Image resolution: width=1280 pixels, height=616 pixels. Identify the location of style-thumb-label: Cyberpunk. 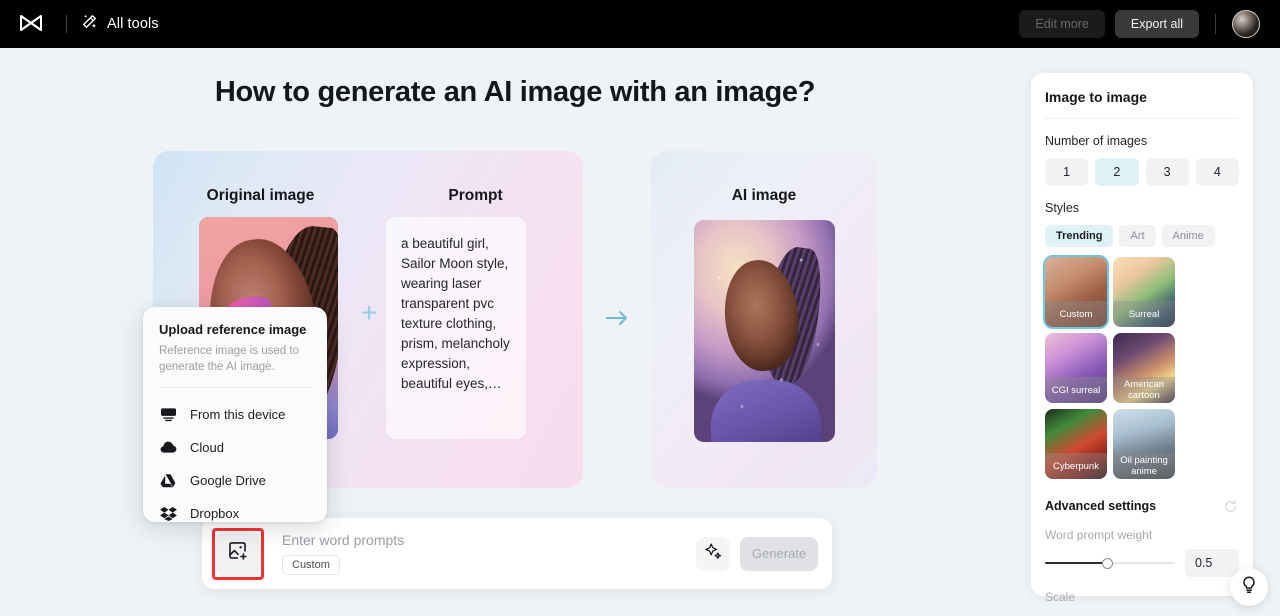
(1076, 466).